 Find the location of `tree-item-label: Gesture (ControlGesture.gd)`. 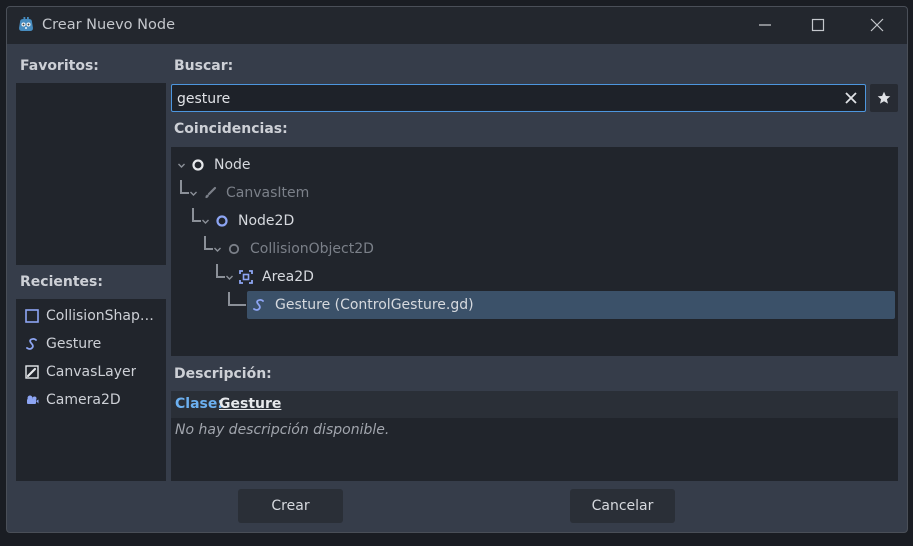

tree-item-label: Gesture (ControlGesture.gd) is located at coordinates (374, 305).